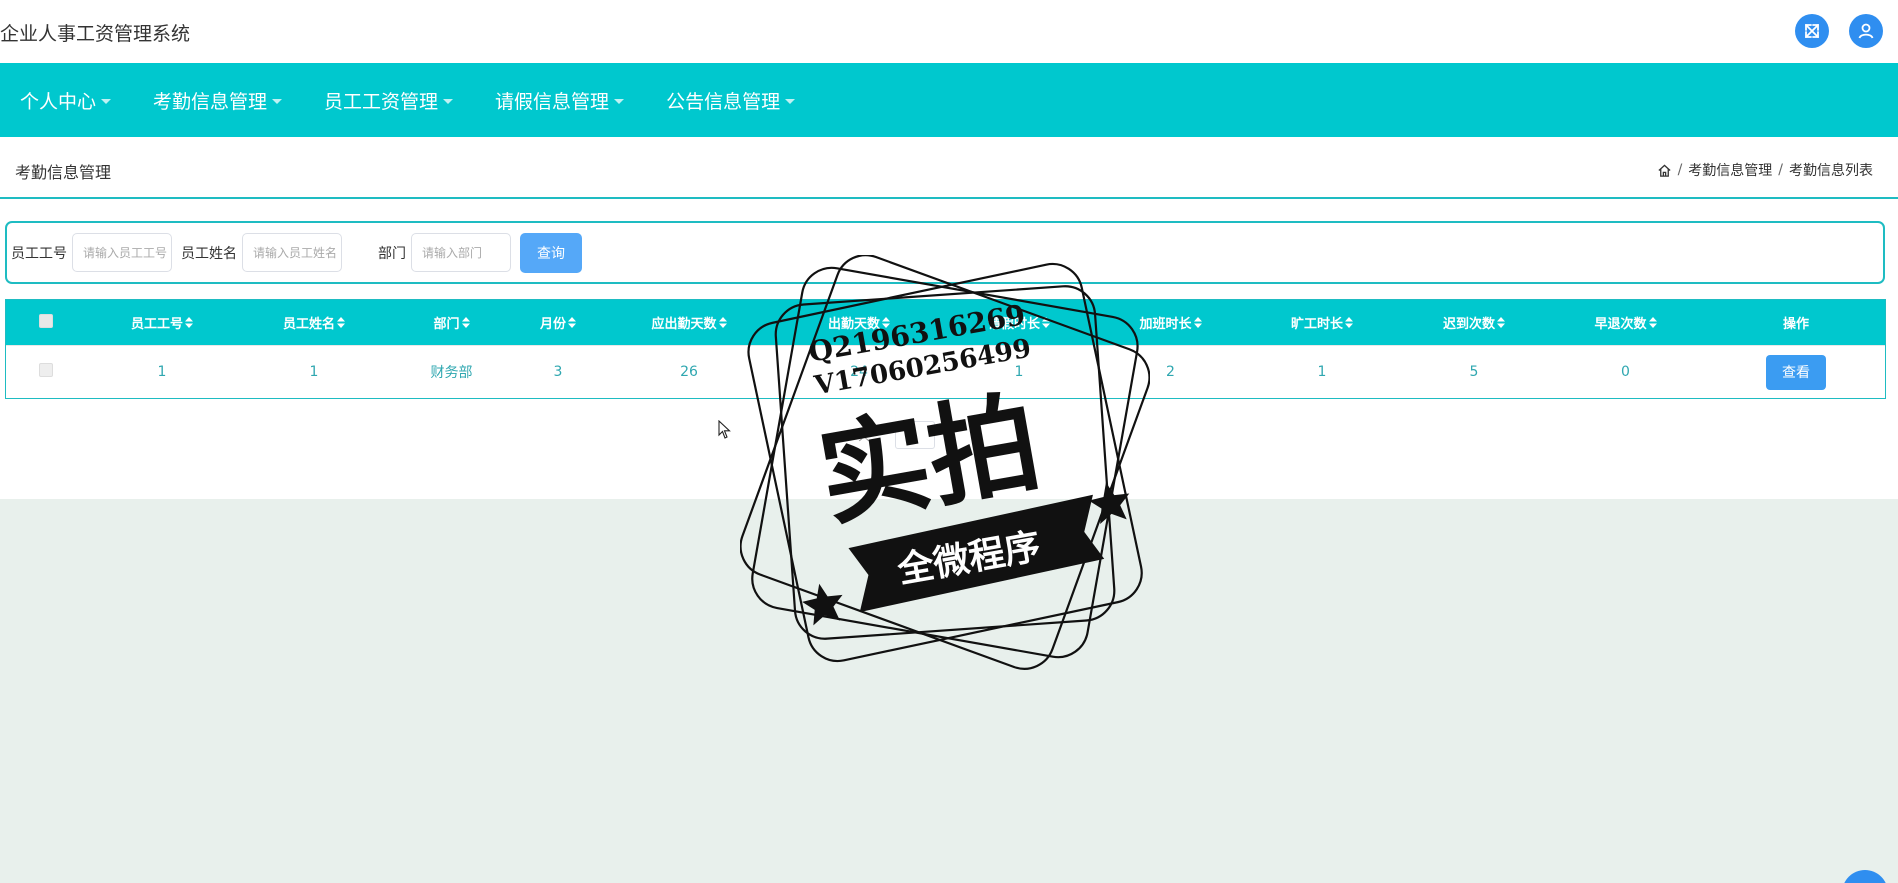 The height and width of the screenshot is (883, 1898). Describe the element at coordinates (209, 253) in the screenshot. I see `search-label-employee-name: 员工姓名` at that location.